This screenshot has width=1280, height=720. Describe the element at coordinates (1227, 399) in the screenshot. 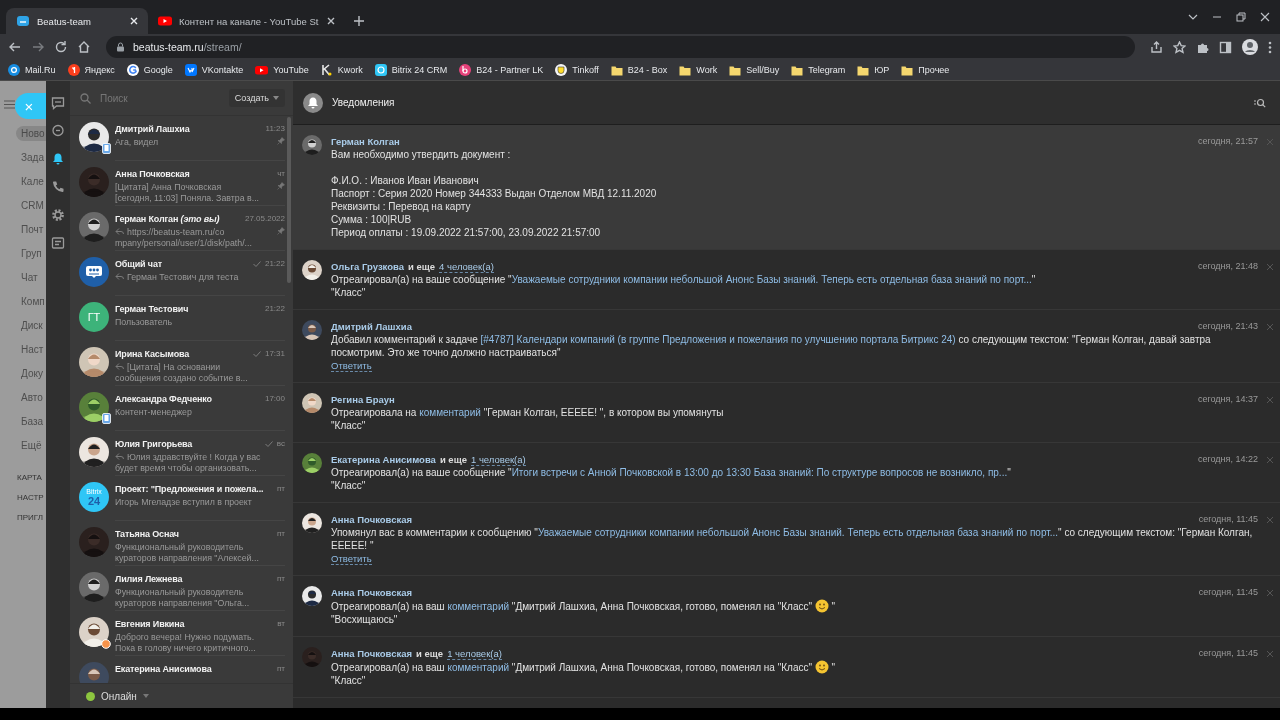

I see `notification-time: сегодня, 14:37` at that location.